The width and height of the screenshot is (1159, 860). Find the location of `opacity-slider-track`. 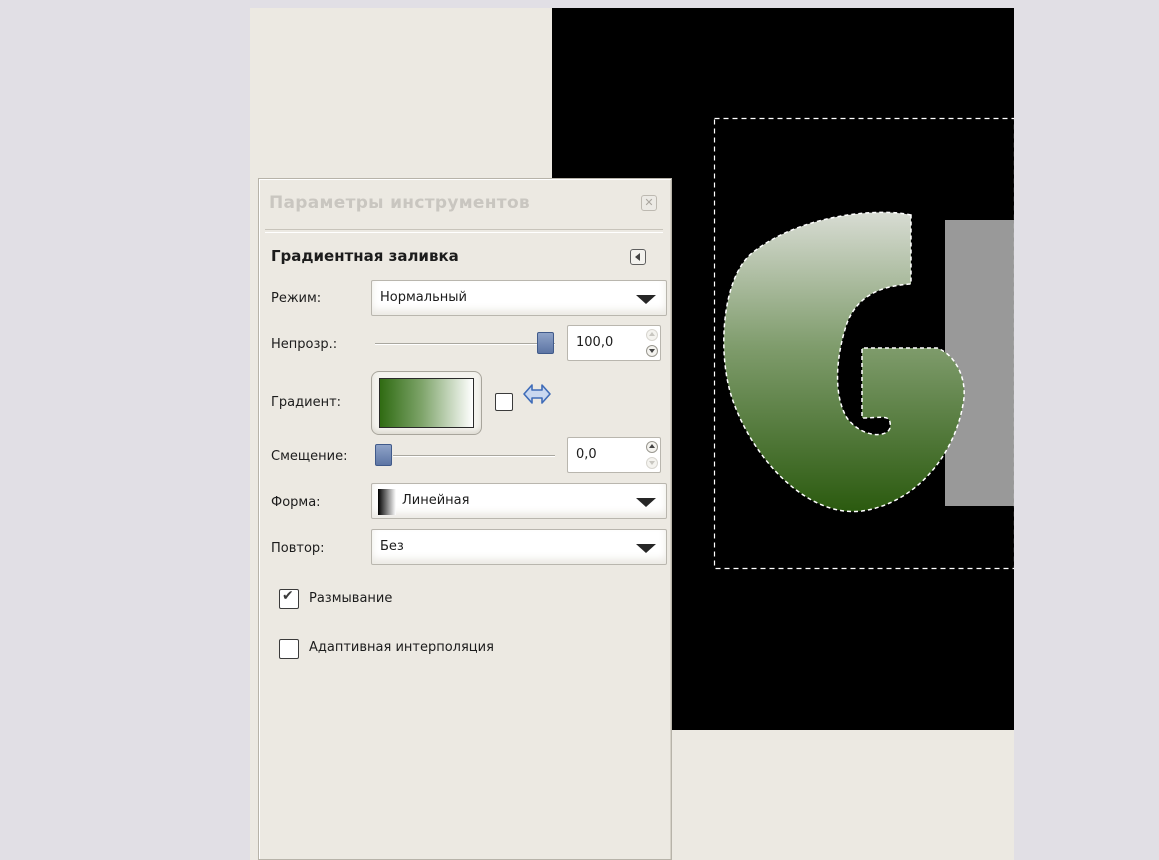

opacity-slider-track is located at coordinates (465, 344).